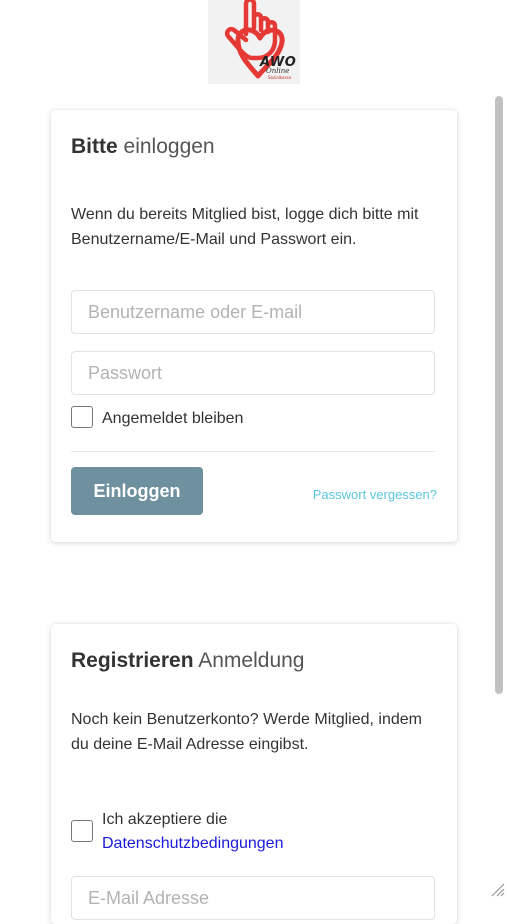 This screenshot has width=507, height=924. What do you see at coordinates (280, 77) in the screenshot?
I see `logo-subtext-small: Sozialkasse` at bounding box center [280, 77].